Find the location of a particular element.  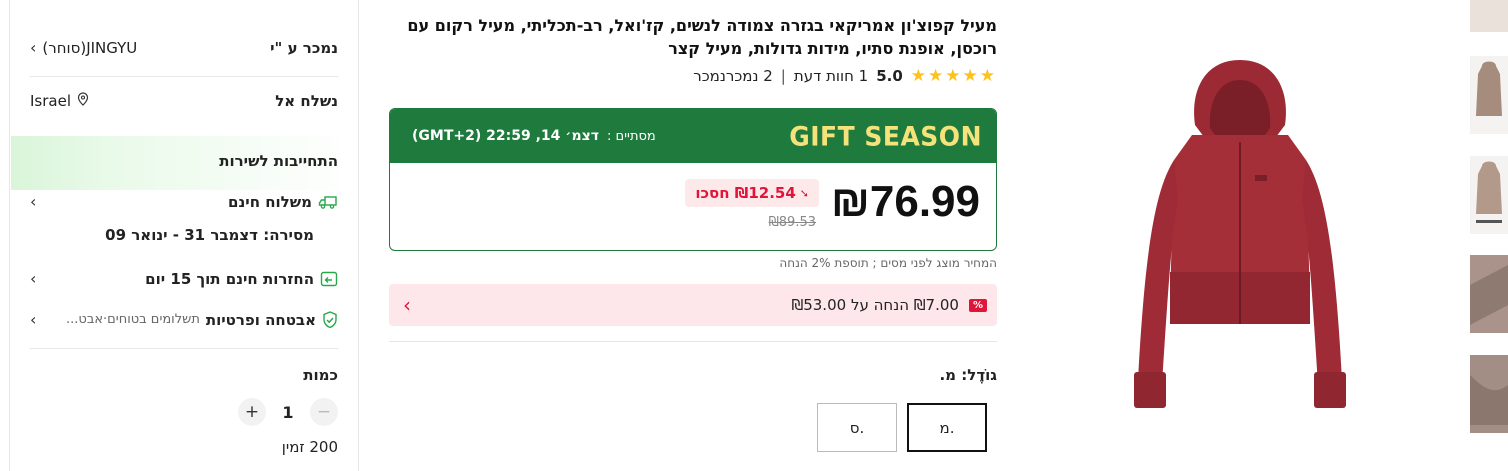

rating-stars: ★★★★★ is located at coordinates (953, 76).